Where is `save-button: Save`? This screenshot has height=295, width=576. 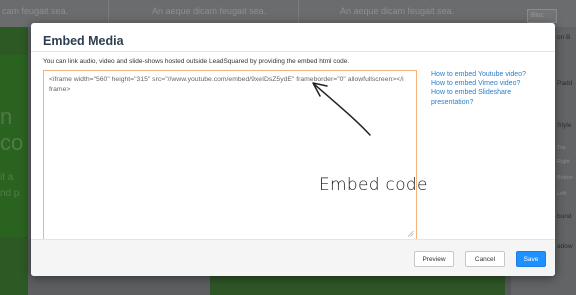
save-button: Save is located at coordinates (531, 259).